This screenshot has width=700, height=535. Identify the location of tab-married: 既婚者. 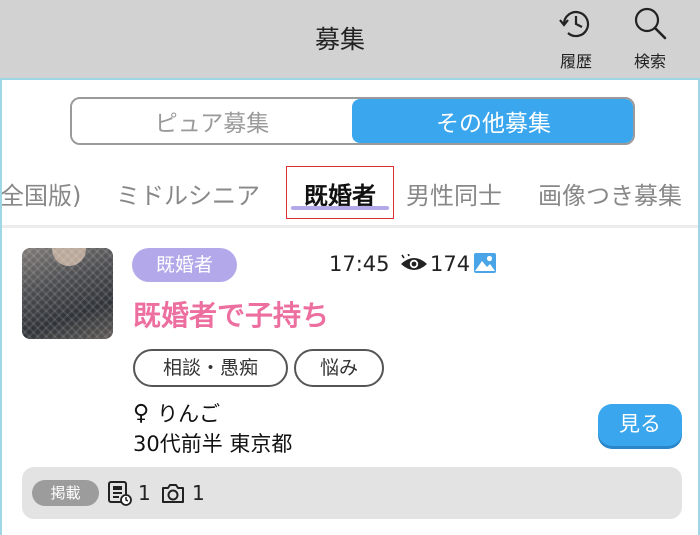
(340, 192).